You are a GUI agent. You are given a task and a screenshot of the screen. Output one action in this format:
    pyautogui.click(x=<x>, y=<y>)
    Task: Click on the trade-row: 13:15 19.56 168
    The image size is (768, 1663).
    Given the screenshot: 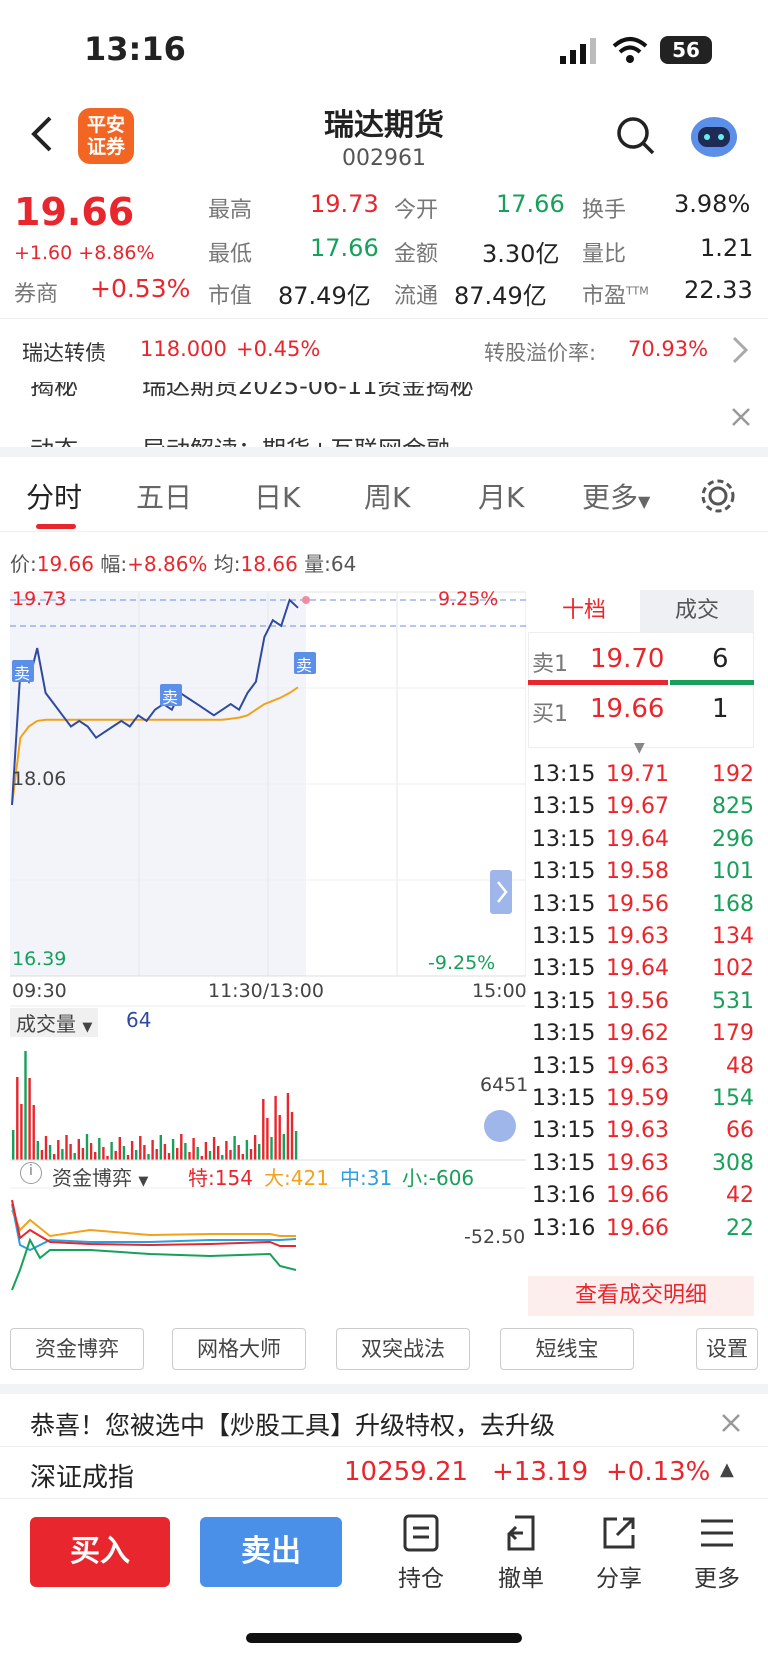 What is the action you would take?
    pyautogui.click(x=643, y=909)
    